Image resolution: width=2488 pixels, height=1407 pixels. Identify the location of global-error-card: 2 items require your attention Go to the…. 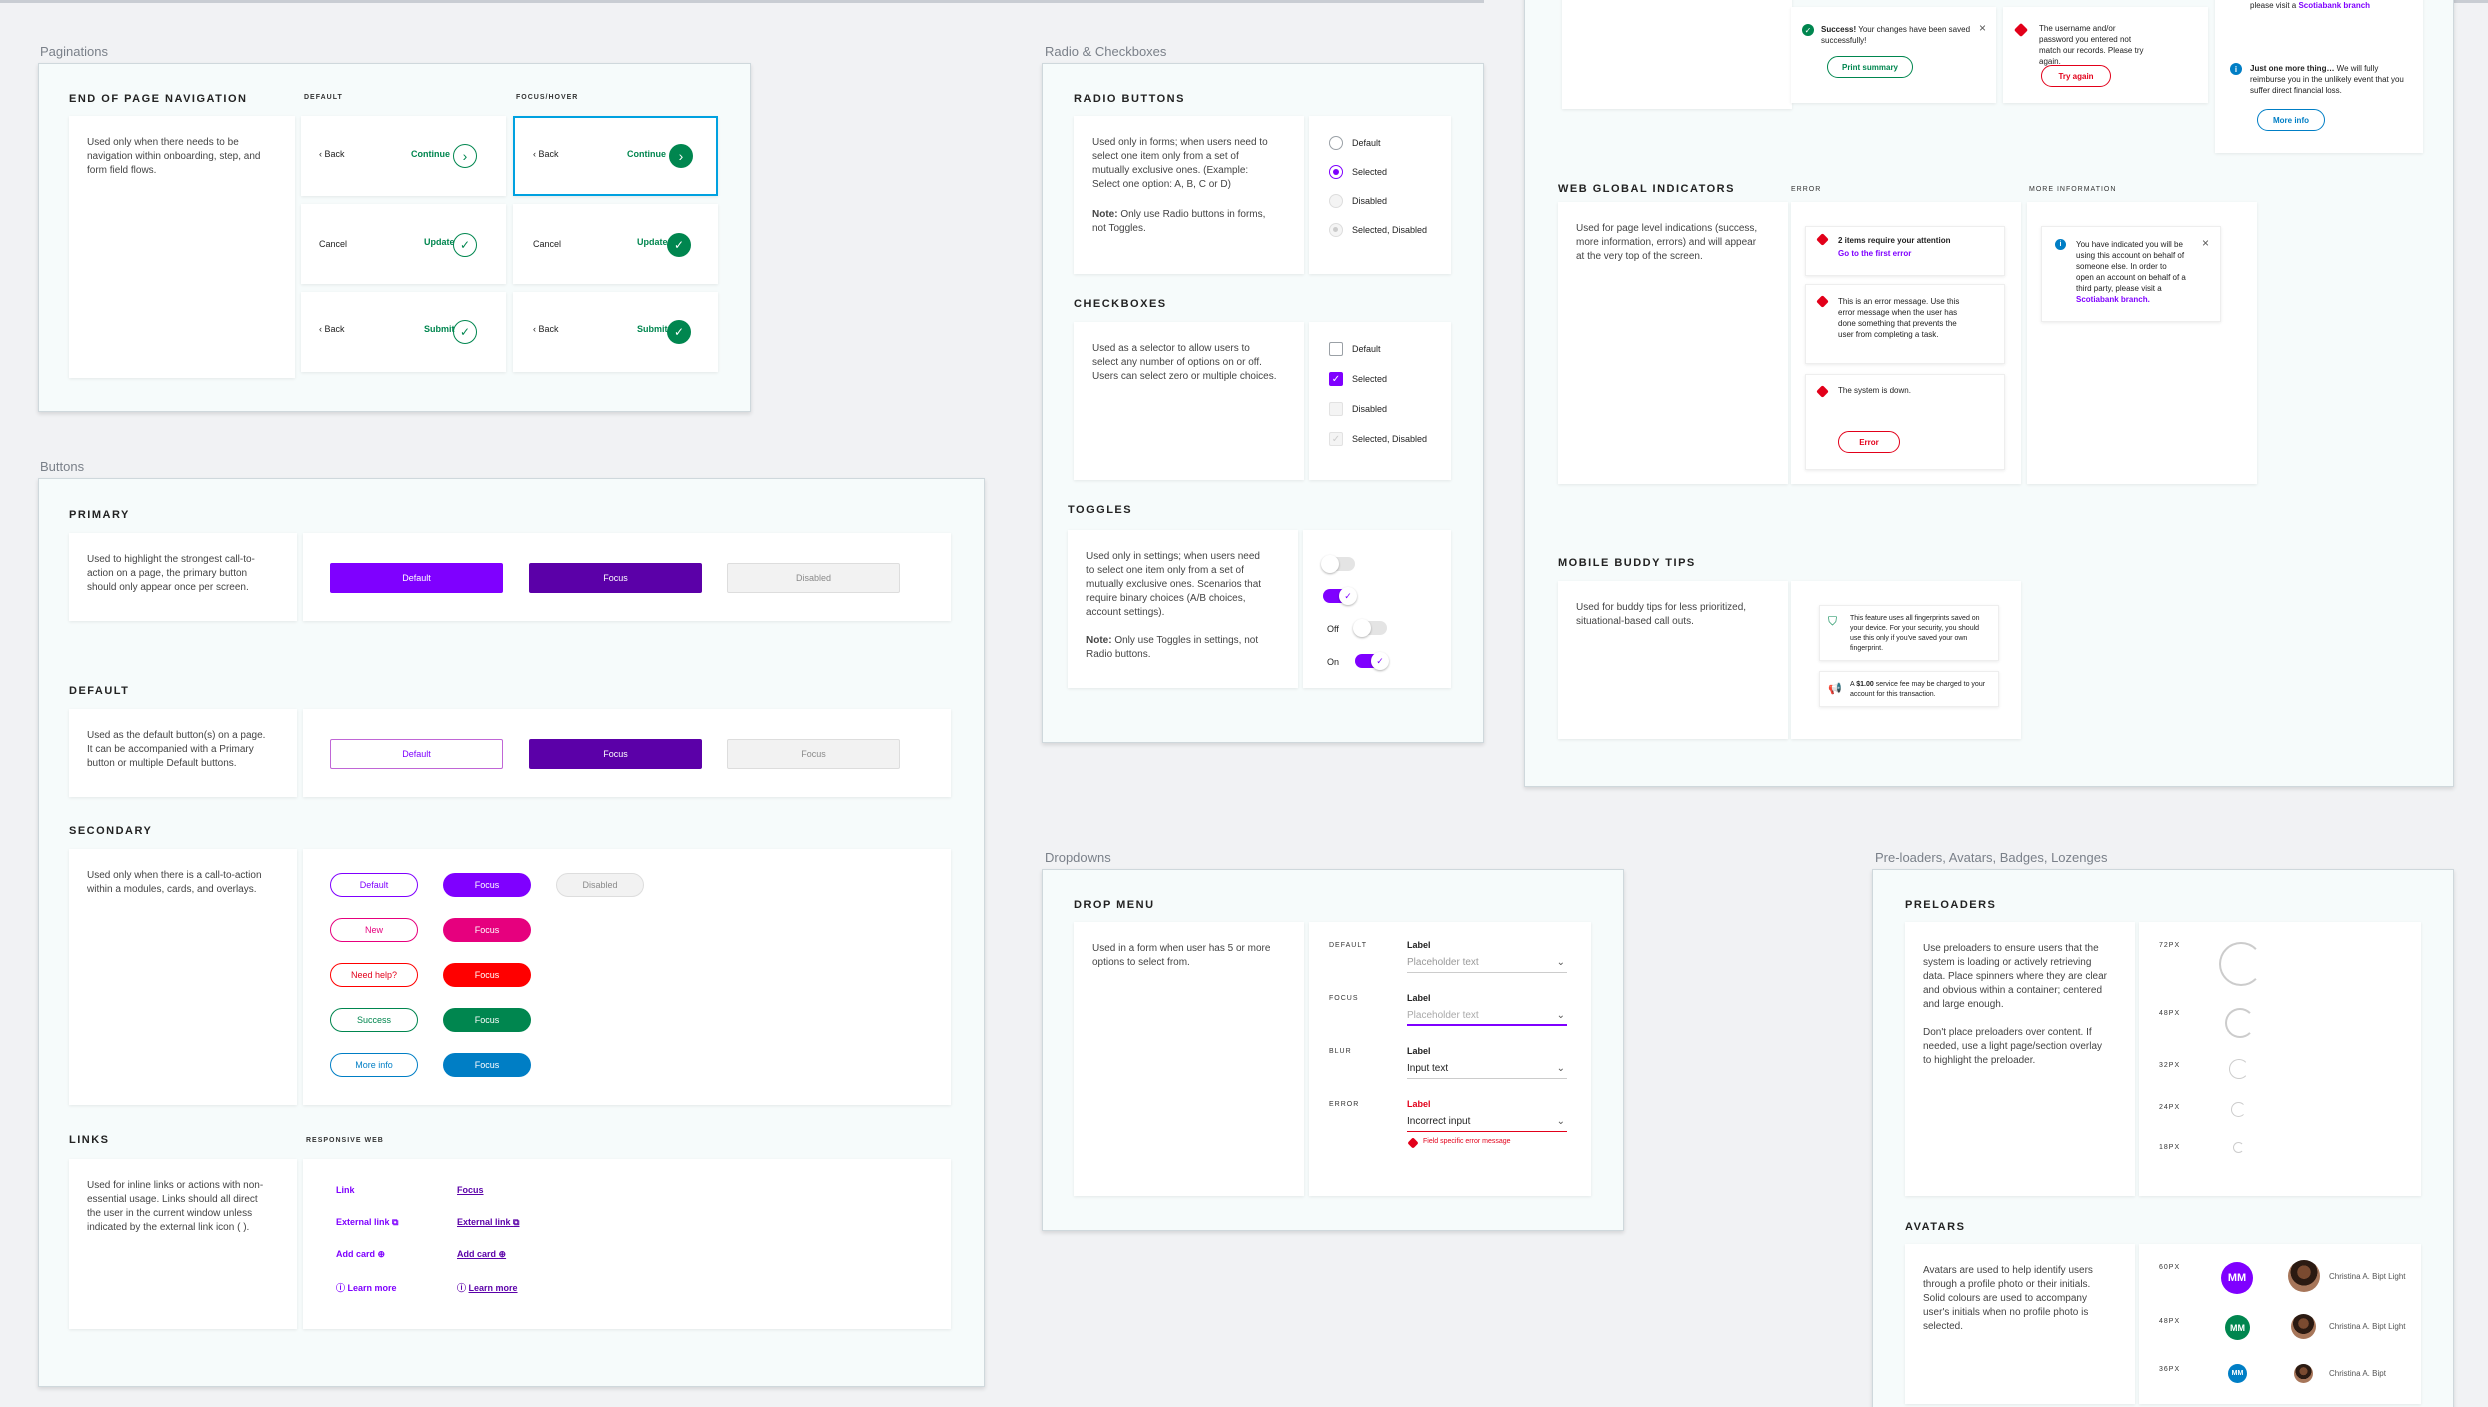
(1906, 343).